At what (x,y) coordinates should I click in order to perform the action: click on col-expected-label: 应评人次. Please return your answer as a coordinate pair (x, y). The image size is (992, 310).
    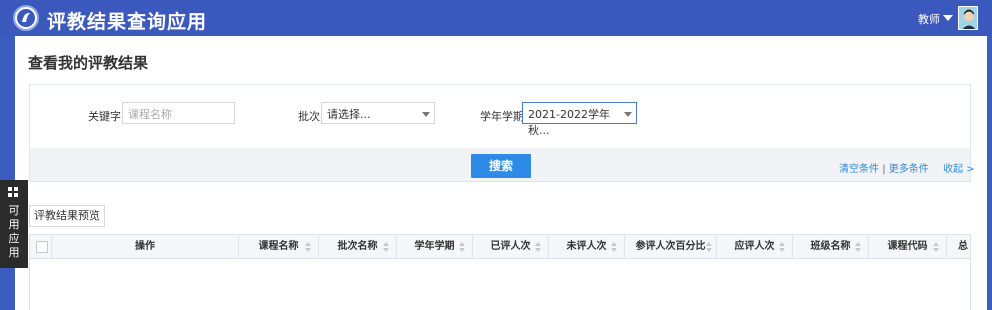
    Looking at the image, I should click on (754, 246).